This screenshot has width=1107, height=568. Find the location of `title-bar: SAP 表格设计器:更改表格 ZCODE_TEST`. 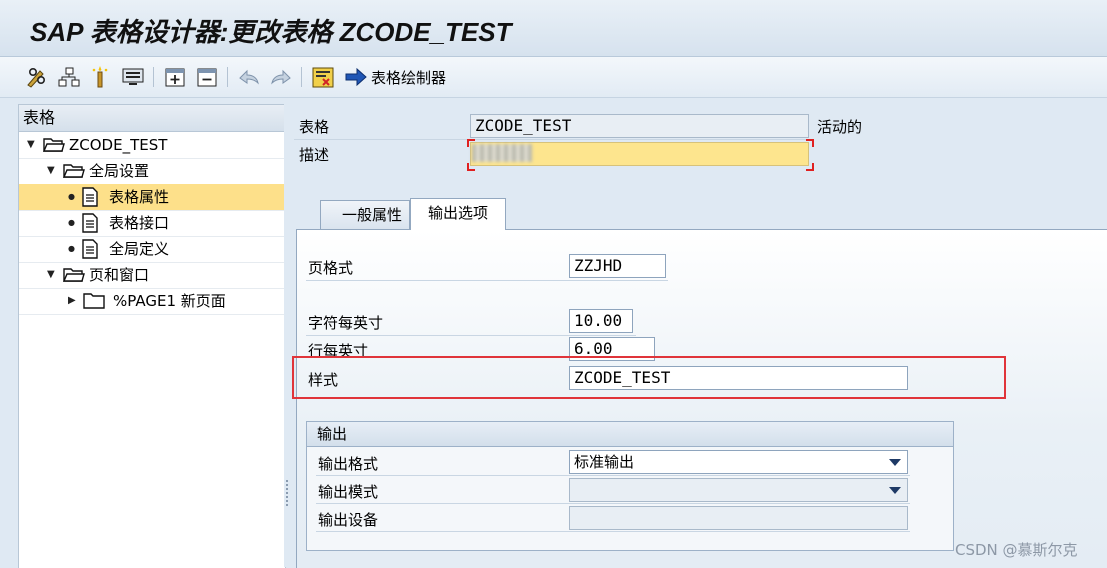

title-bar: SAP 表格设计器:更改表格 ZCODE_TEST is located at coordinates (553, 28).